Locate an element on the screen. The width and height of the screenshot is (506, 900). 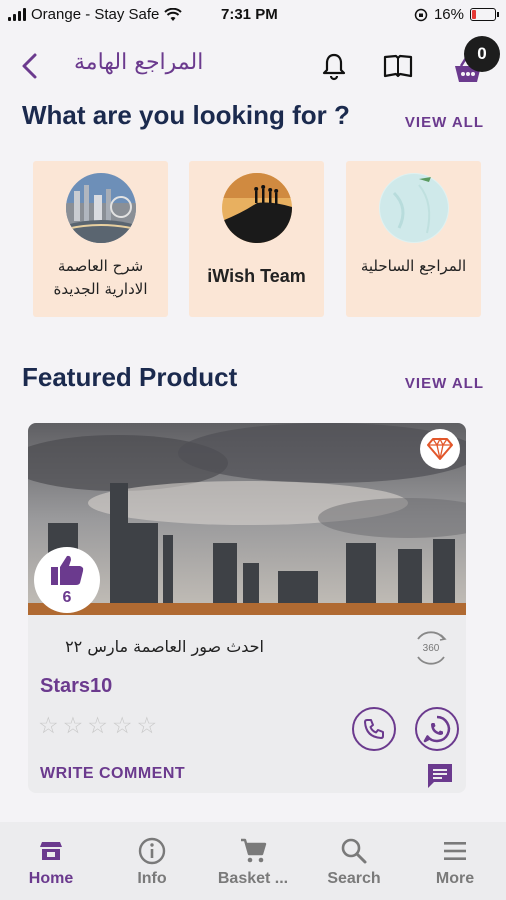
vr-360-icon: 360 is located at coordinates (431, 648).